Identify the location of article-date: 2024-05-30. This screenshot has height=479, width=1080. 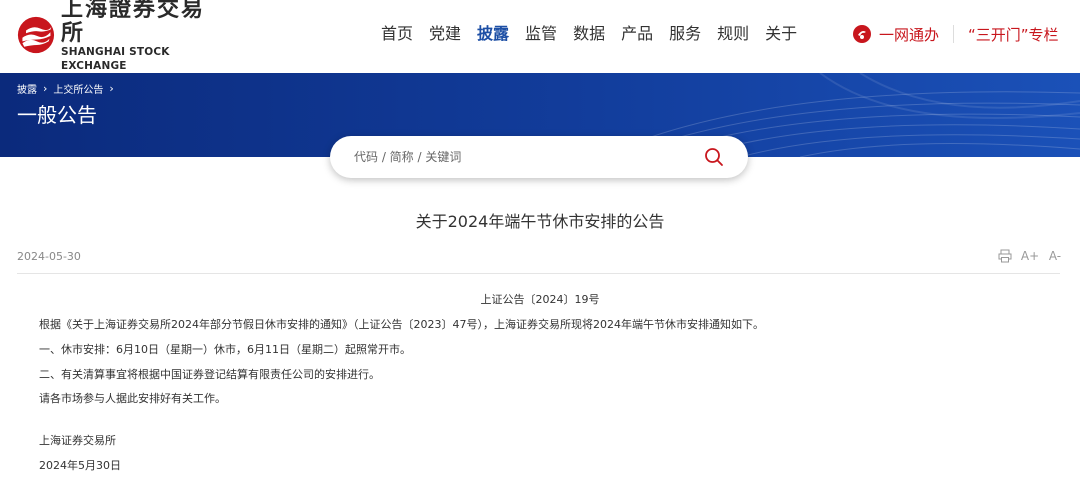
(49, 256).